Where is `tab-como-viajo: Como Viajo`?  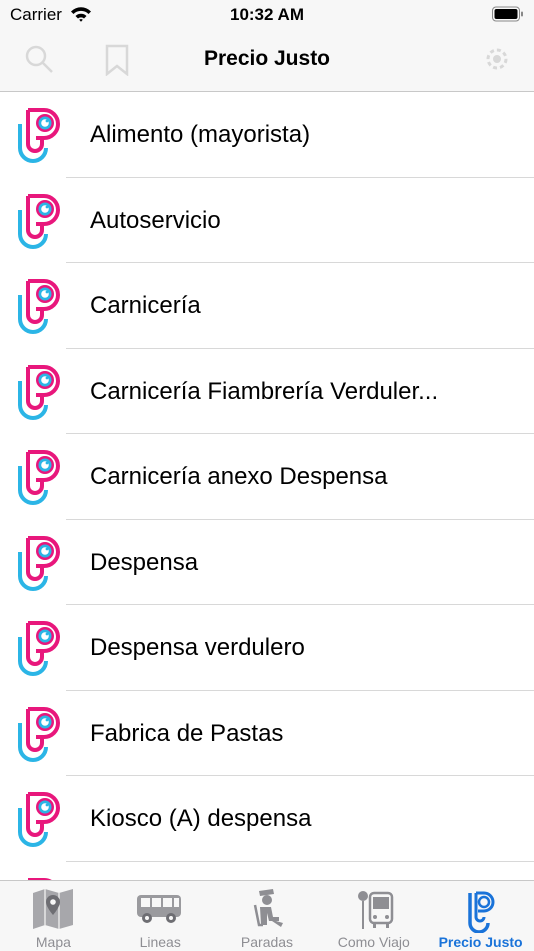 tab-como-viajo: Como Viajo is located at coordinates (373, 916).